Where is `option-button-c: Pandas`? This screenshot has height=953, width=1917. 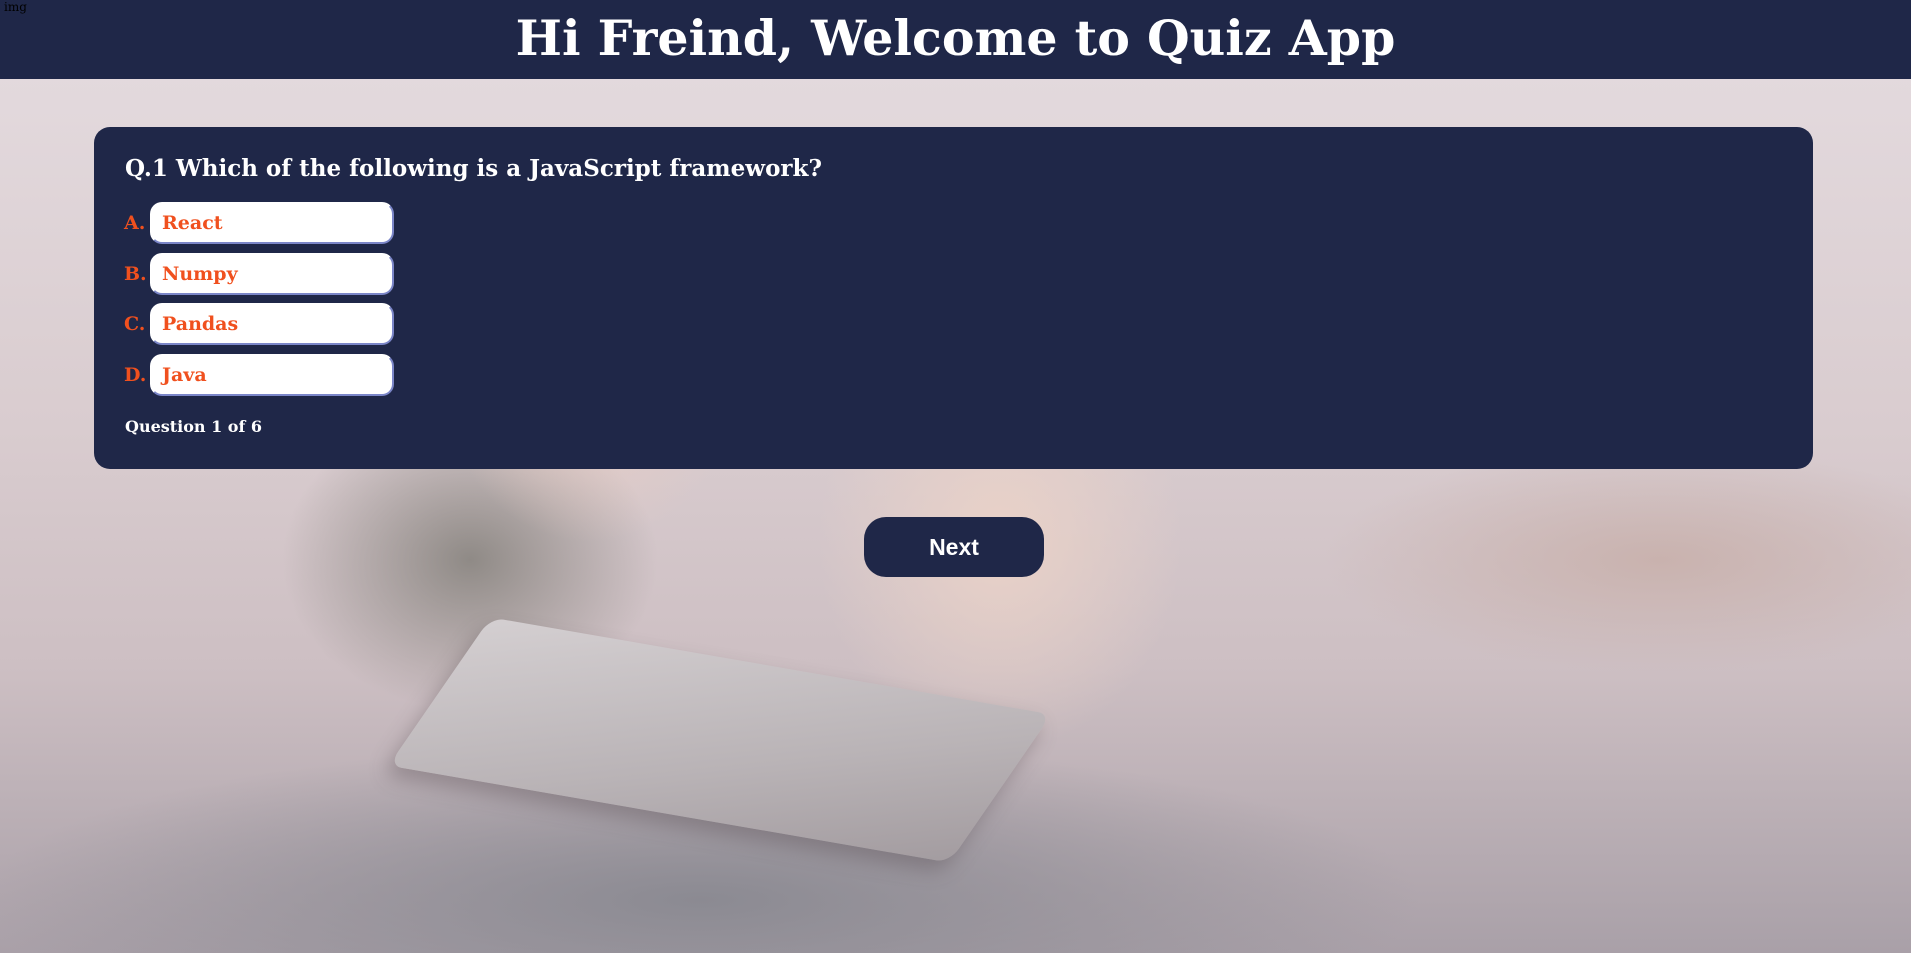 option-button-c: Pandas is located at coordinates (272, 324).